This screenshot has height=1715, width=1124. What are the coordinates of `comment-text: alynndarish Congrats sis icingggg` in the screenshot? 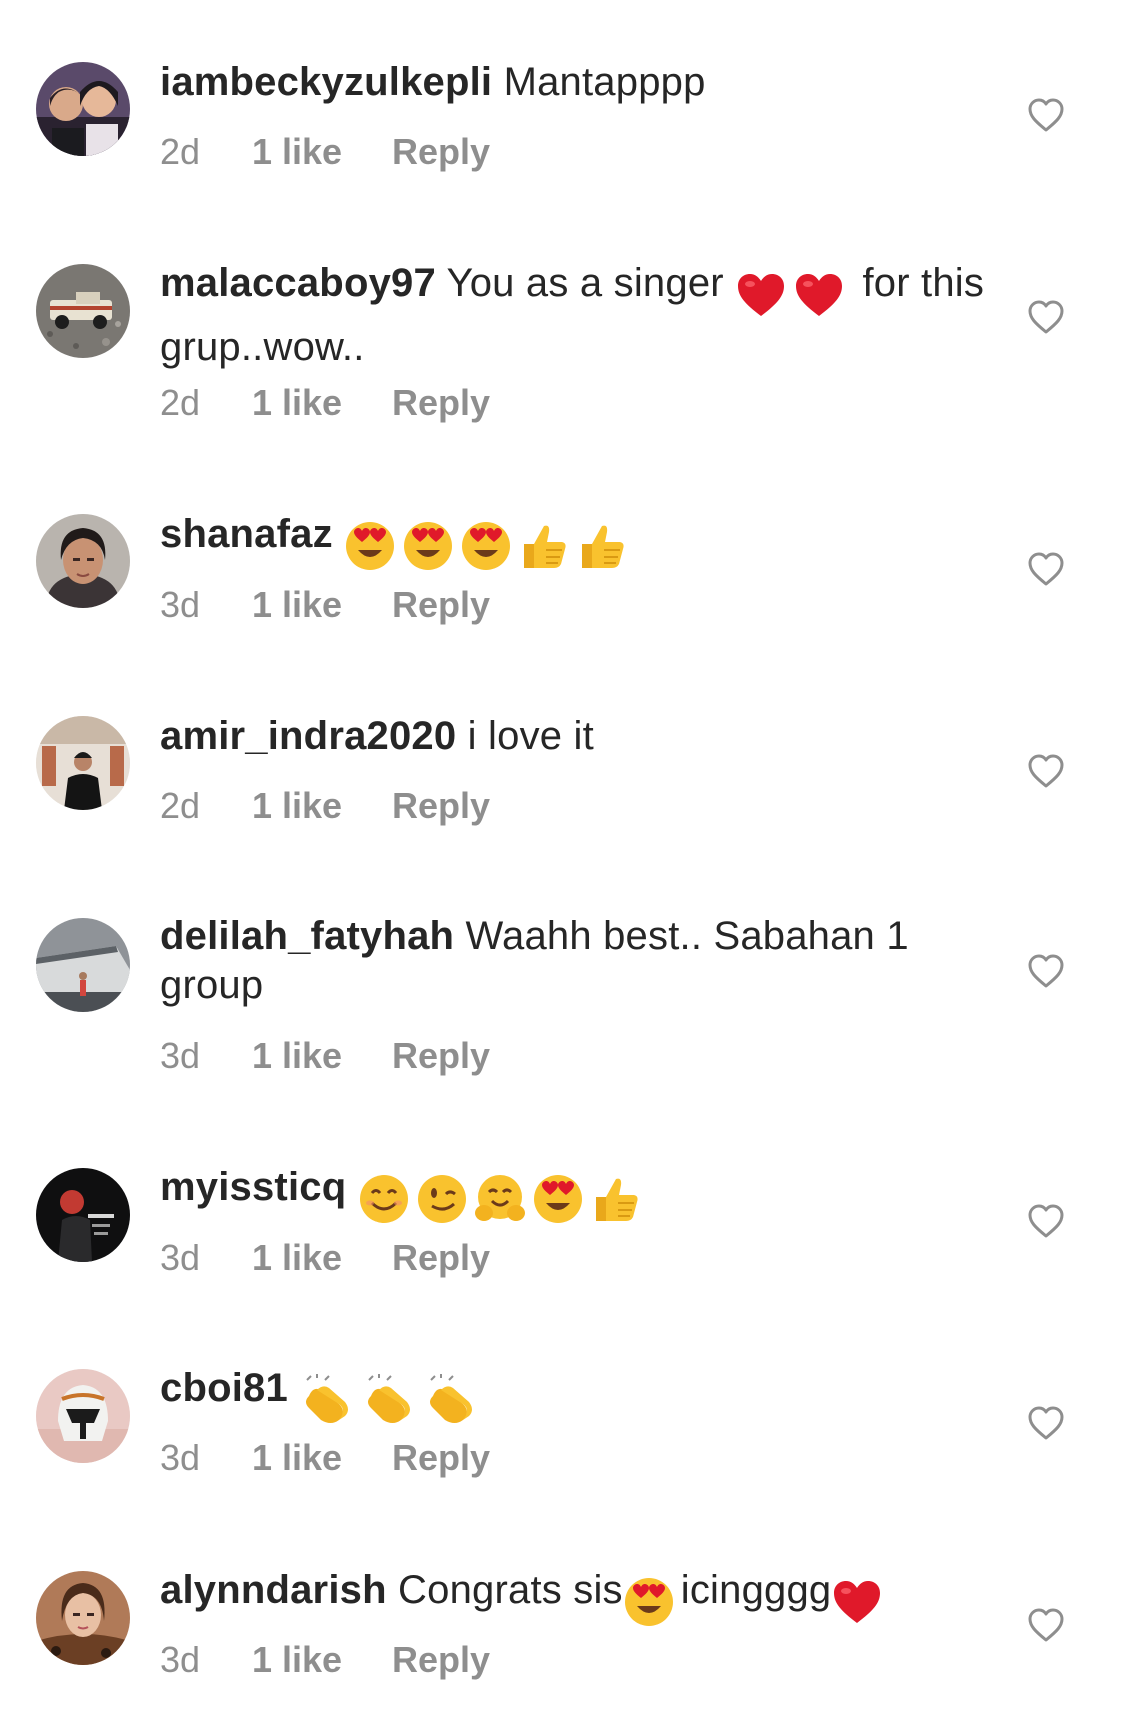 It's located at (575, 1598).